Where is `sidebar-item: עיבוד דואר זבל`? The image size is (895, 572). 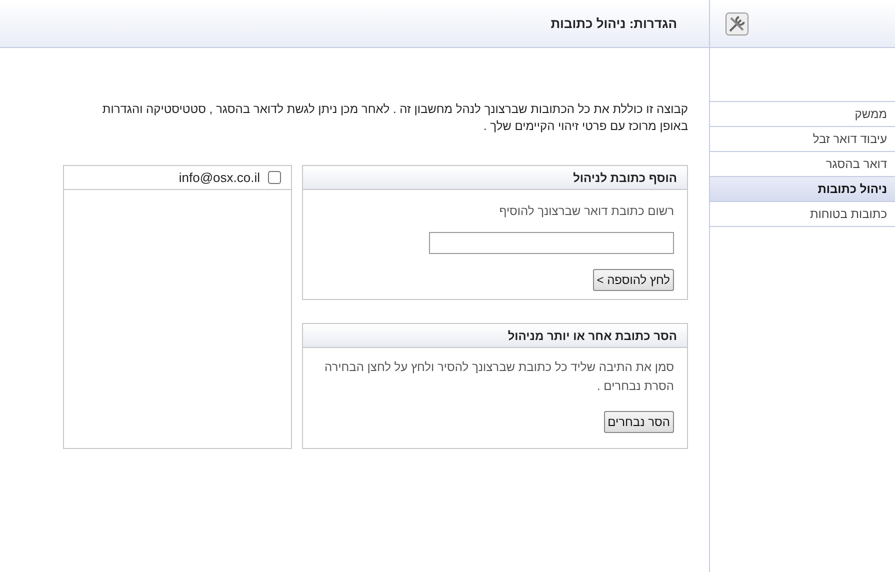
sidebar-item: עיבוד דואר זבל is located at coordinates (802, 139).